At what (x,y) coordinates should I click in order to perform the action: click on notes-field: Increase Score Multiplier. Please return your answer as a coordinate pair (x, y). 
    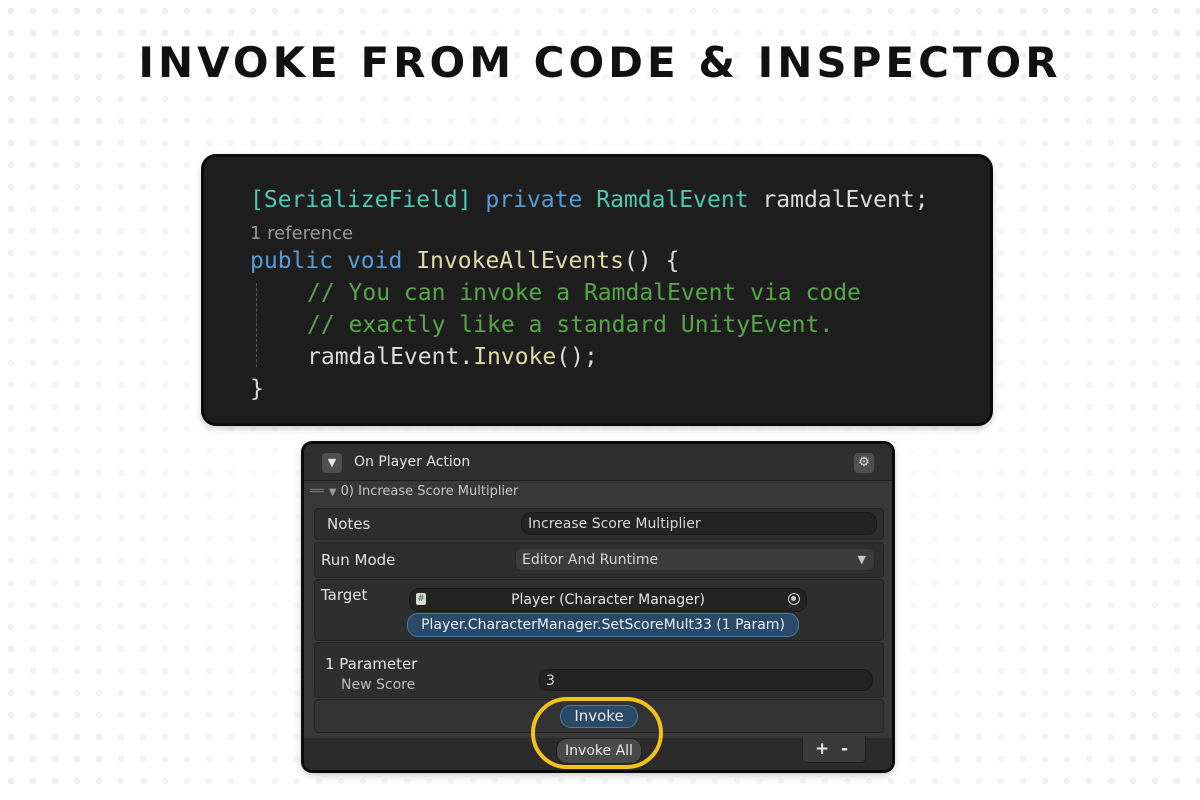
    Looking at the image, I should click on (699, 523).